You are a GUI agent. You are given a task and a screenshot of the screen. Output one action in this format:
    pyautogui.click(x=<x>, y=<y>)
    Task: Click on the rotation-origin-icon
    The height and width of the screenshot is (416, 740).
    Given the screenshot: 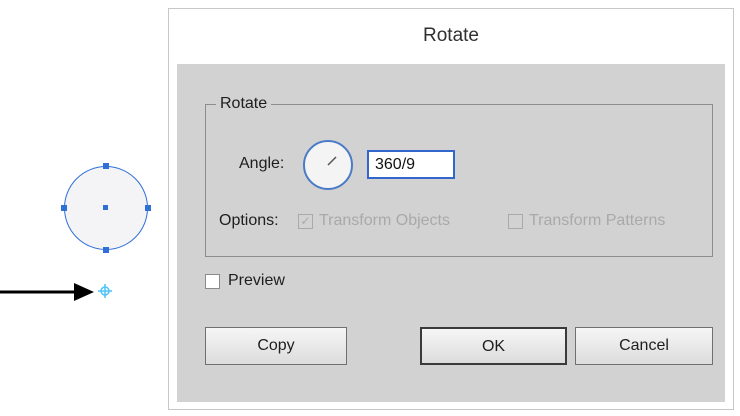 What is the action you would take?
    pyautogui.click(x=105, y=291)
    